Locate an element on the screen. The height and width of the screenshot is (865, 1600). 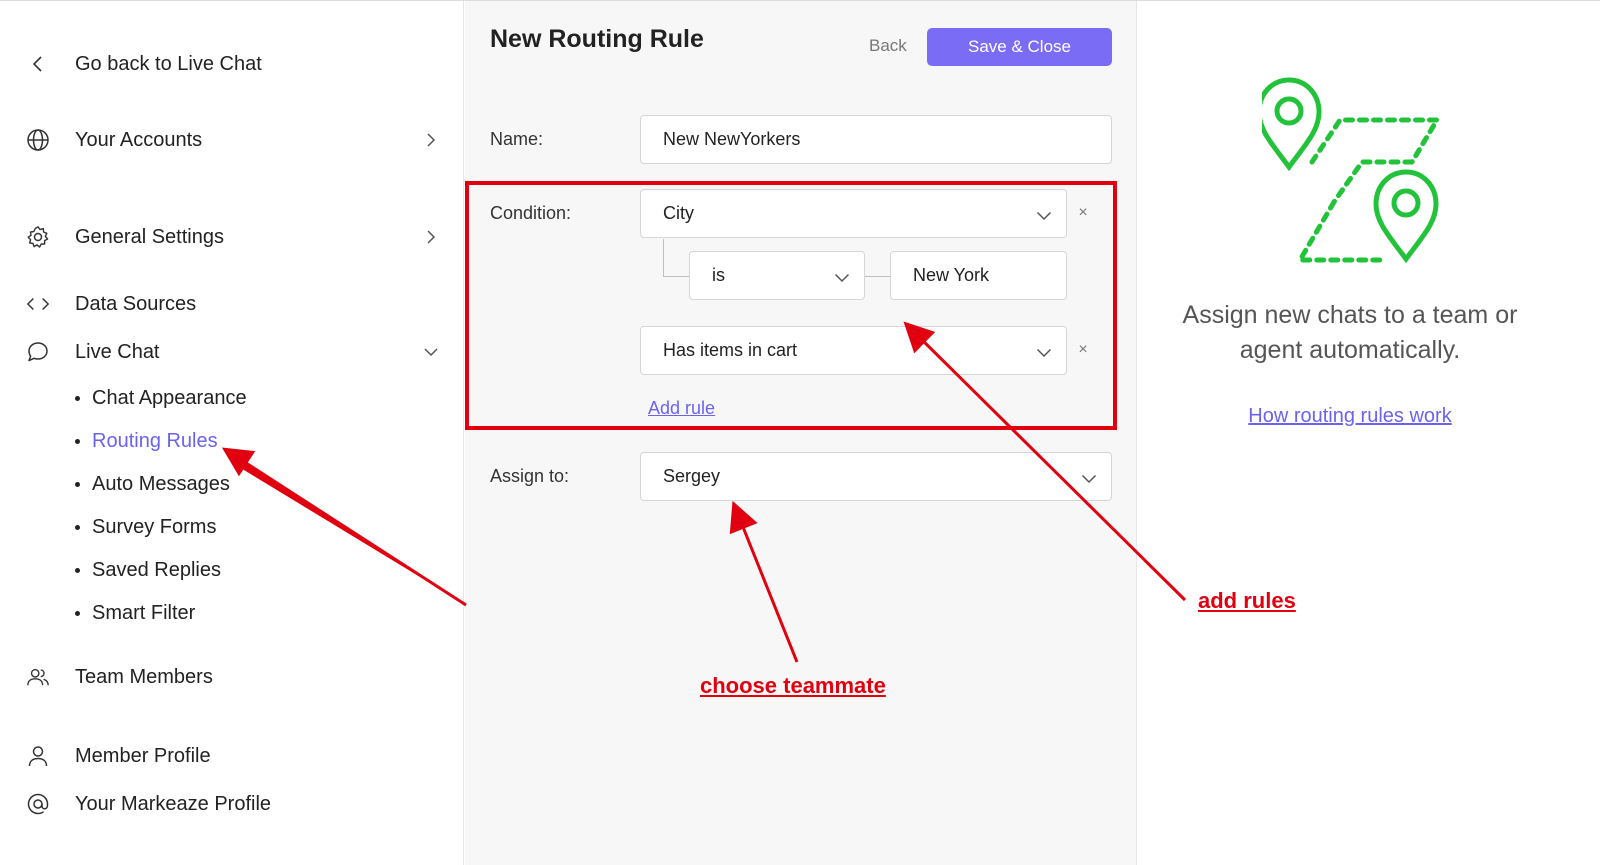
annotation-add-rules: add rules is located at coordinates (1247, 600).